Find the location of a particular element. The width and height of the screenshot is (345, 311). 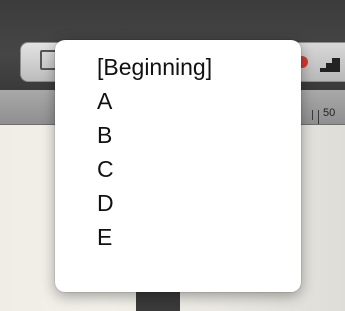

menu-item-c: C is located at coordinates (178, 169).